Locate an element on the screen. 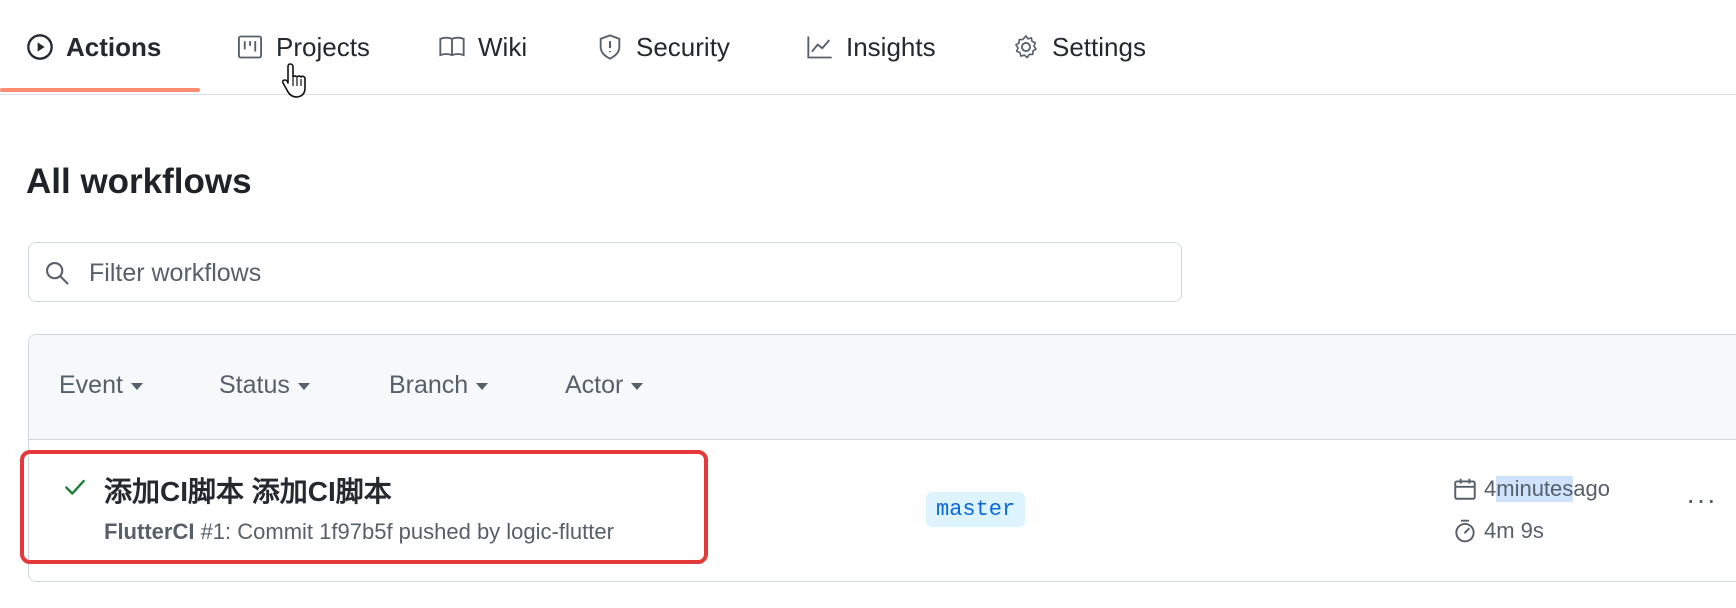 Image resolution: width=1736 pixels, height=608 pixels. branch-filter-dropdown: Branch is located at coordinates (439, 385).